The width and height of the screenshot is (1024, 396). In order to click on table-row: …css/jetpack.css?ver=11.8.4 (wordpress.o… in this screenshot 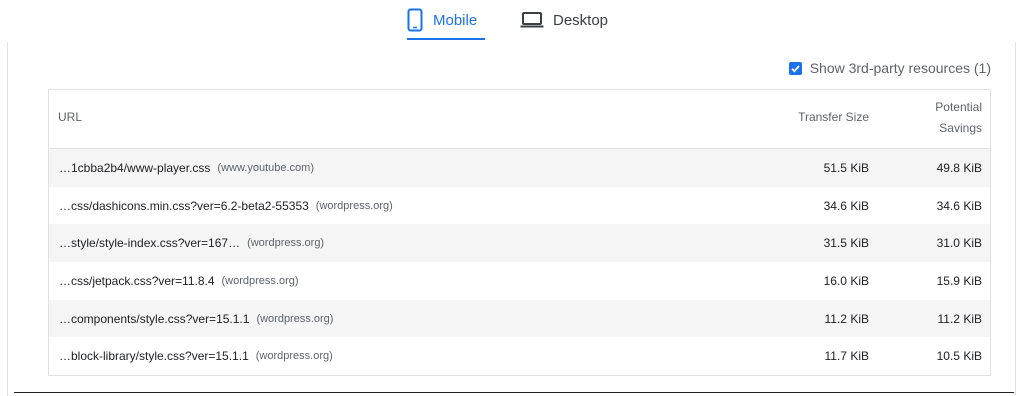, I will do `click(519, 281)`.